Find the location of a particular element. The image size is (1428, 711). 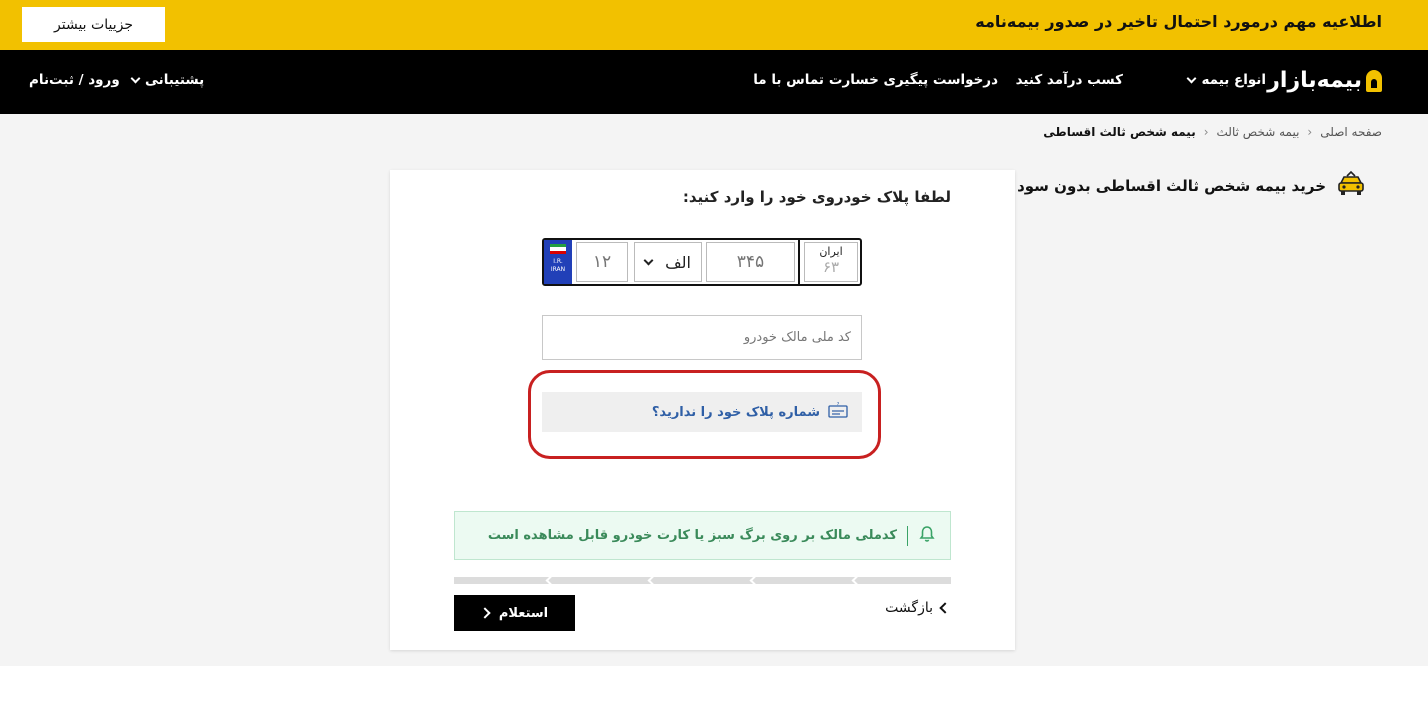

chevron-left-icon is located at coordinates (945, 608).